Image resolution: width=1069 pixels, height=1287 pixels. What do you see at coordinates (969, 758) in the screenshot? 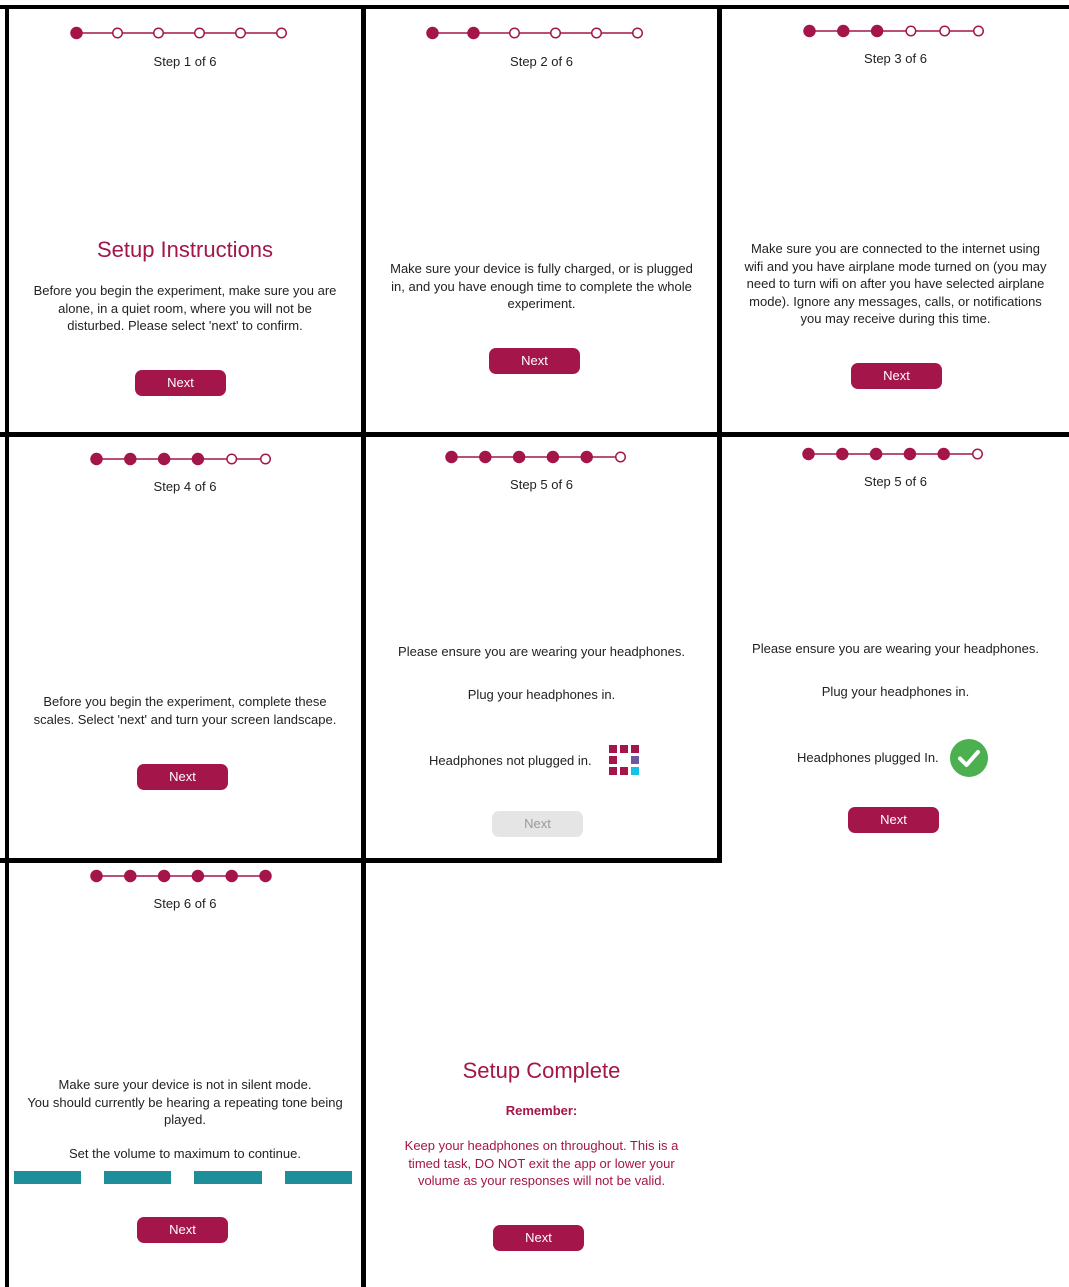
I see `check-circle-icon` at bounding box center [969, 758].